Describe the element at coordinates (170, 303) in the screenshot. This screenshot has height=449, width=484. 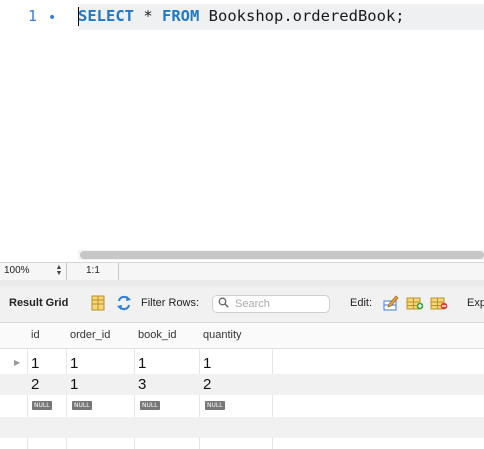
I see `filter-rows-label: Filter Rows:` at that location.